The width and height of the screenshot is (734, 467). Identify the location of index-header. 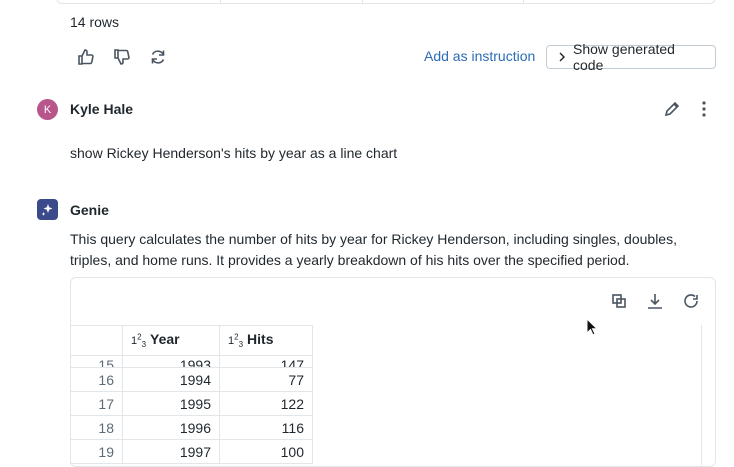
(96, 340).